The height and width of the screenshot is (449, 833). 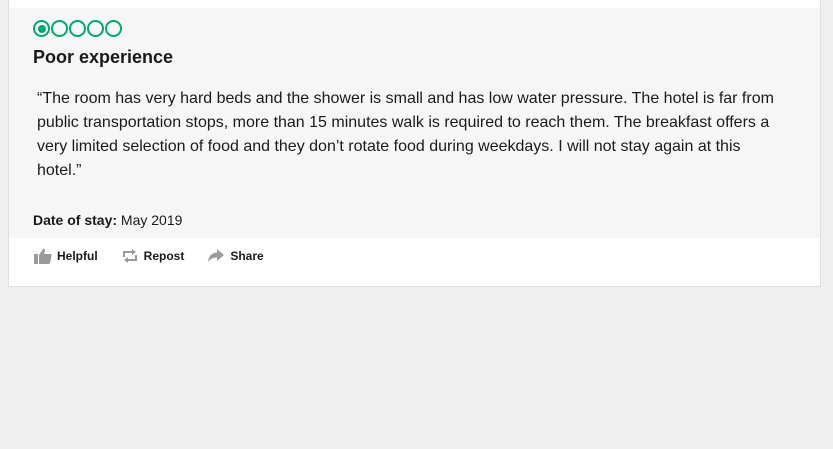 What do you see at coordinates (216, 256) in the screenshot?
I see `share-arrow-icon` at bounding box center [216, 256].